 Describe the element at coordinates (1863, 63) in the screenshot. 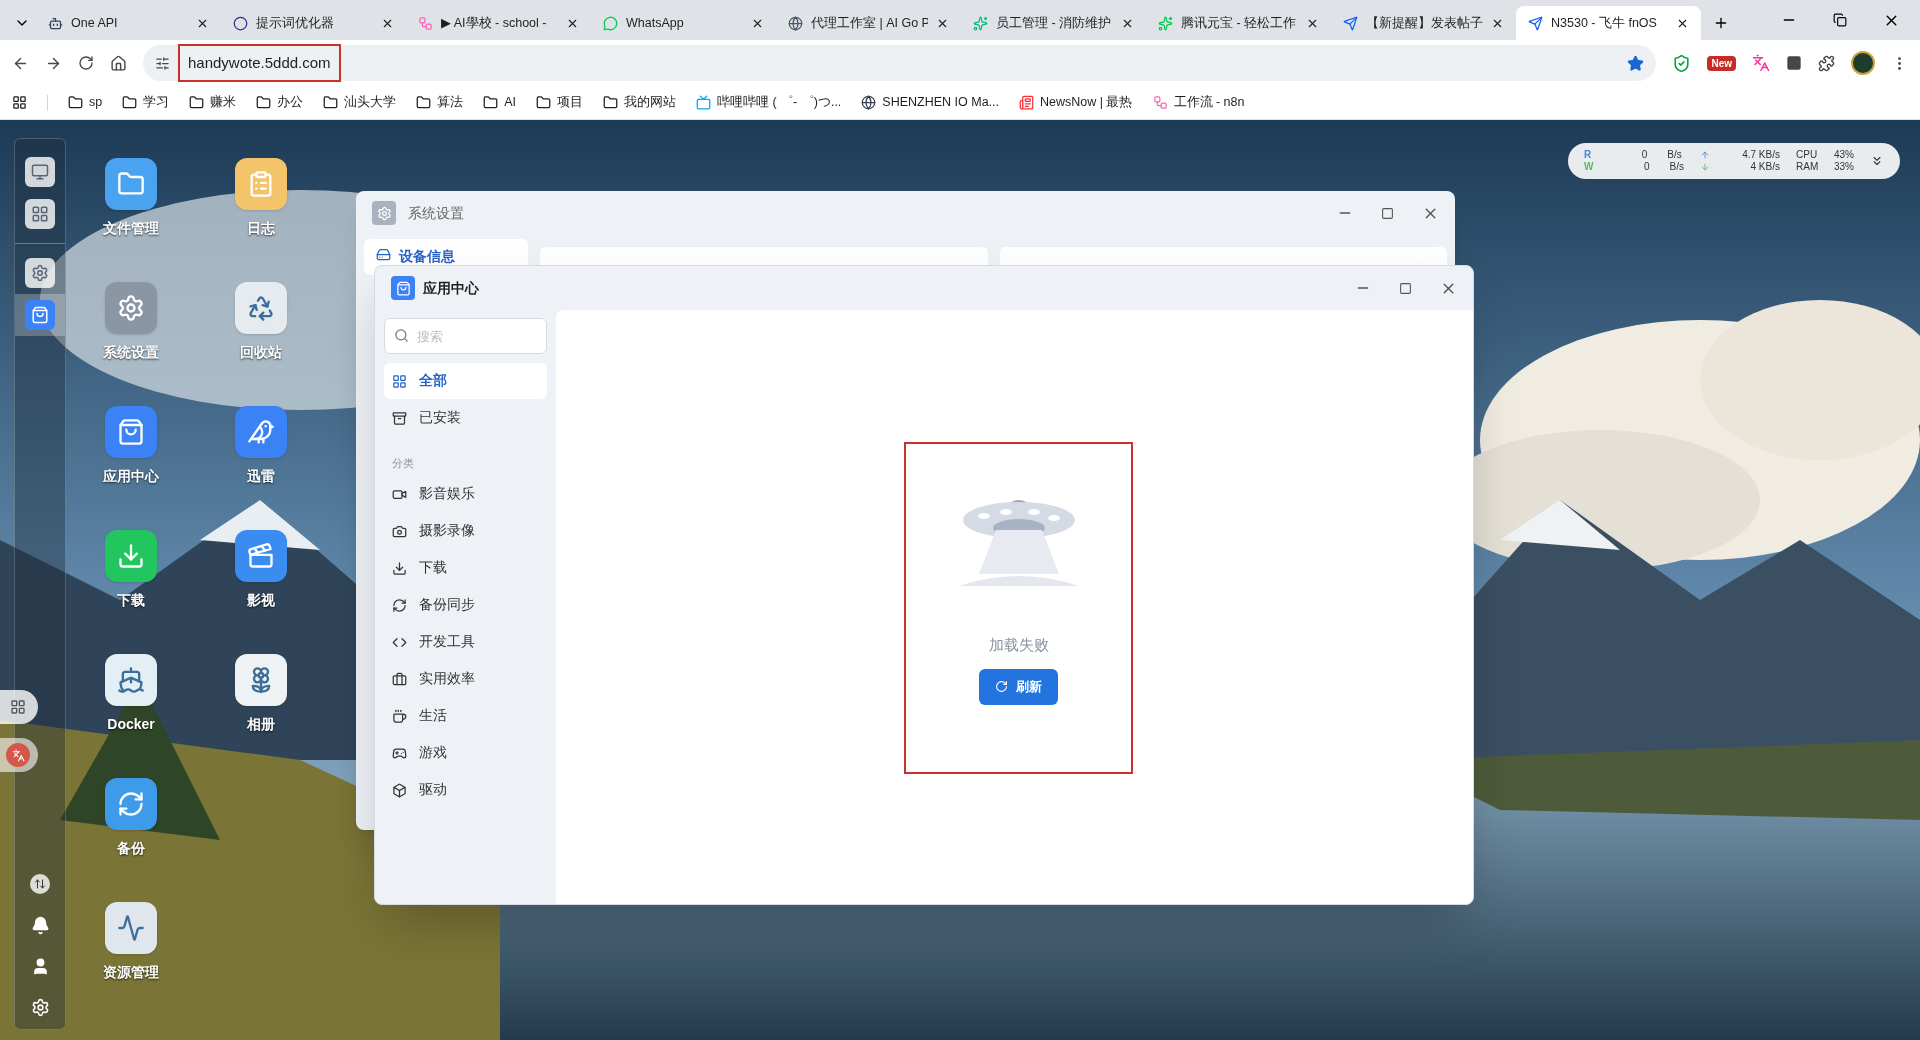

I see `avatar` at that location.